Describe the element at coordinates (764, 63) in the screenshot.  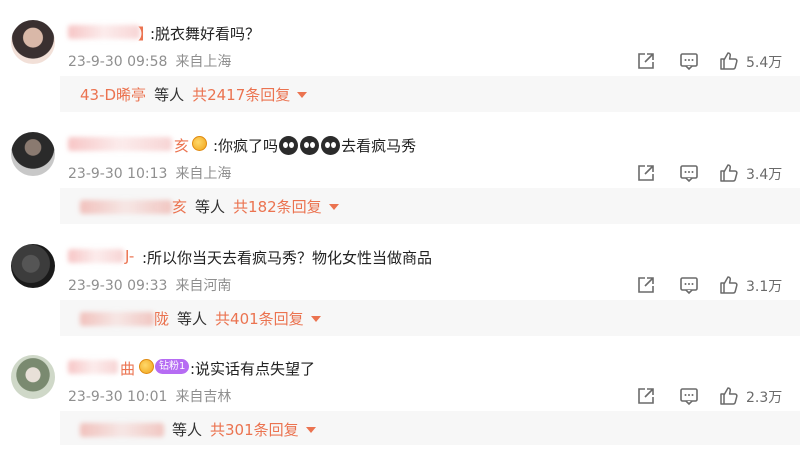
I see `like-count: 5.4万` at that location.